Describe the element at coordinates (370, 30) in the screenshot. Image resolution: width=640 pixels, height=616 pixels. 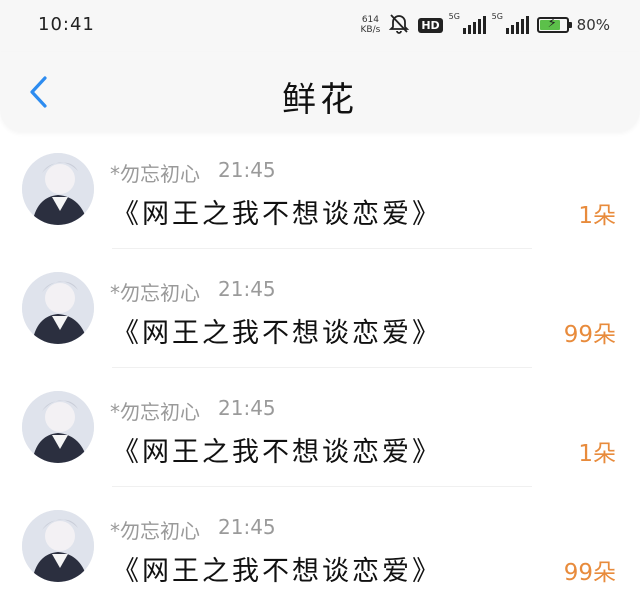
I see `network-speed-unit: KB/s` at that location.